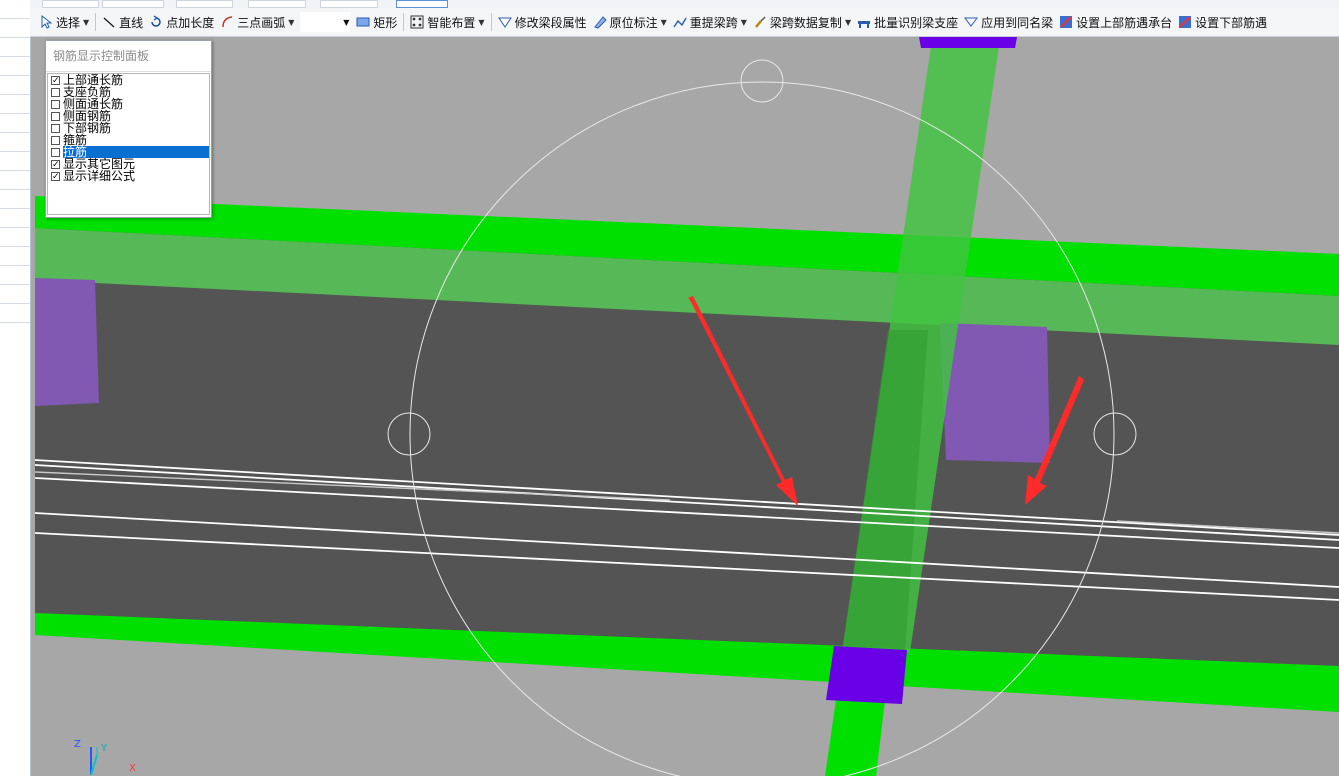 This screenshot has height=776, width=1339. Describe the element at coordinates (77, 744) in the screenshot. I see `axis-z-label: Z` at that location.